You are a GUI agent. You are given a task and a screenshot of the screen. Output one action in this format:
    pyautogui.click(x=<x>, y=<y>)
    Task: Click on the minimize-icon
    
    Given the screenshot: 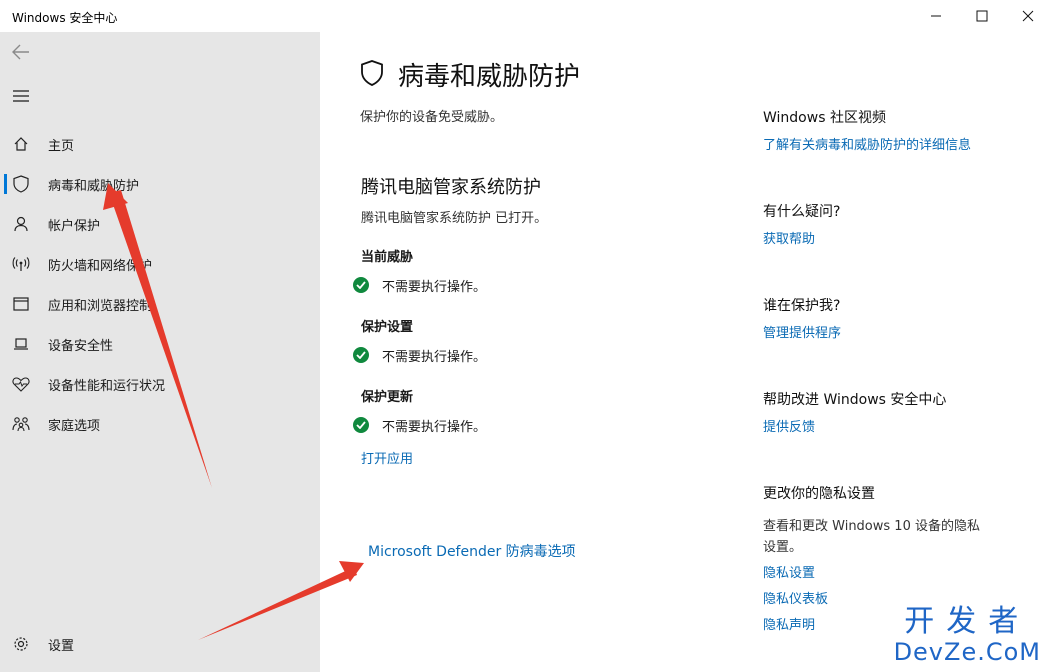 What is the action you would take?
    pyautogui.click(x=936, y=16)
    